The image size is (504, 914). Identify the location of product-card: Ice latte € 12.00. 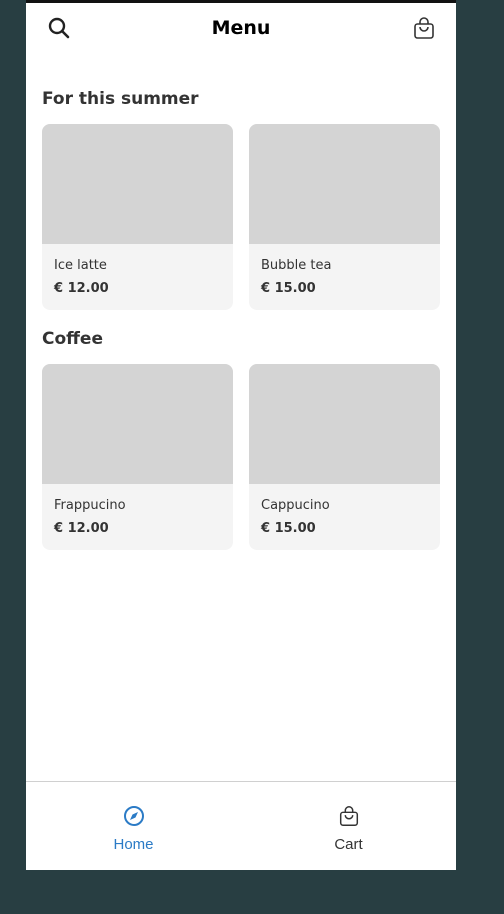
(137, 217).